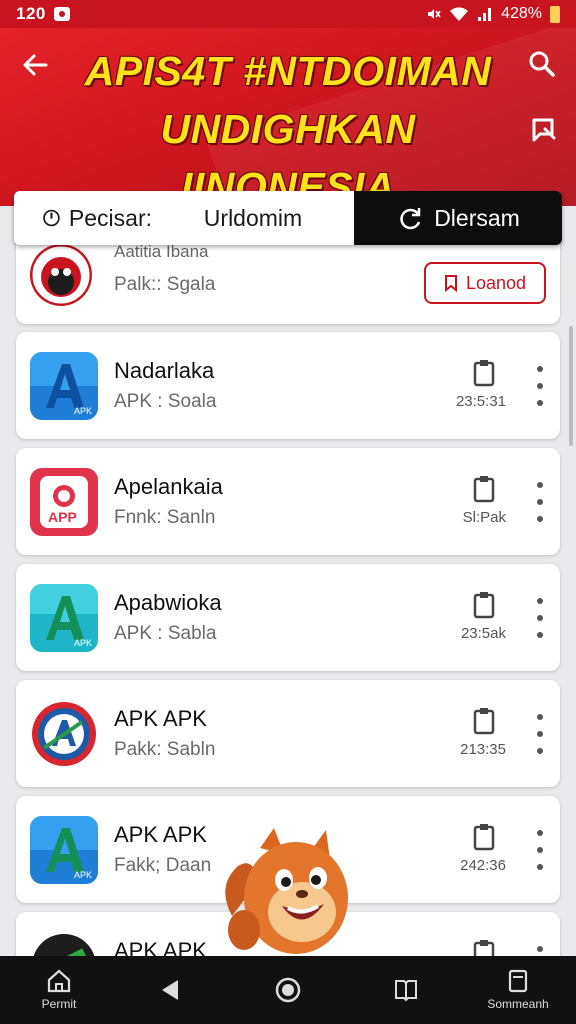 Image resolution: width=576 pixels, height=1024 pixels. Describe the element at coordinates (165, 517) in the screenshot. I see `app-subtitle: Fnnk: Sanln` at that location.